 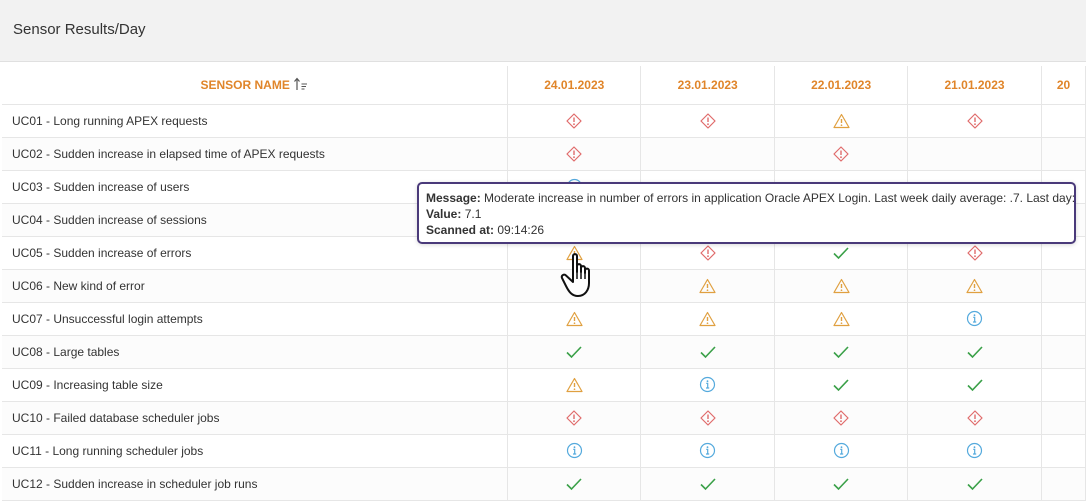 I want to click on column-header-date: 20, so click(x=1063, y=85).